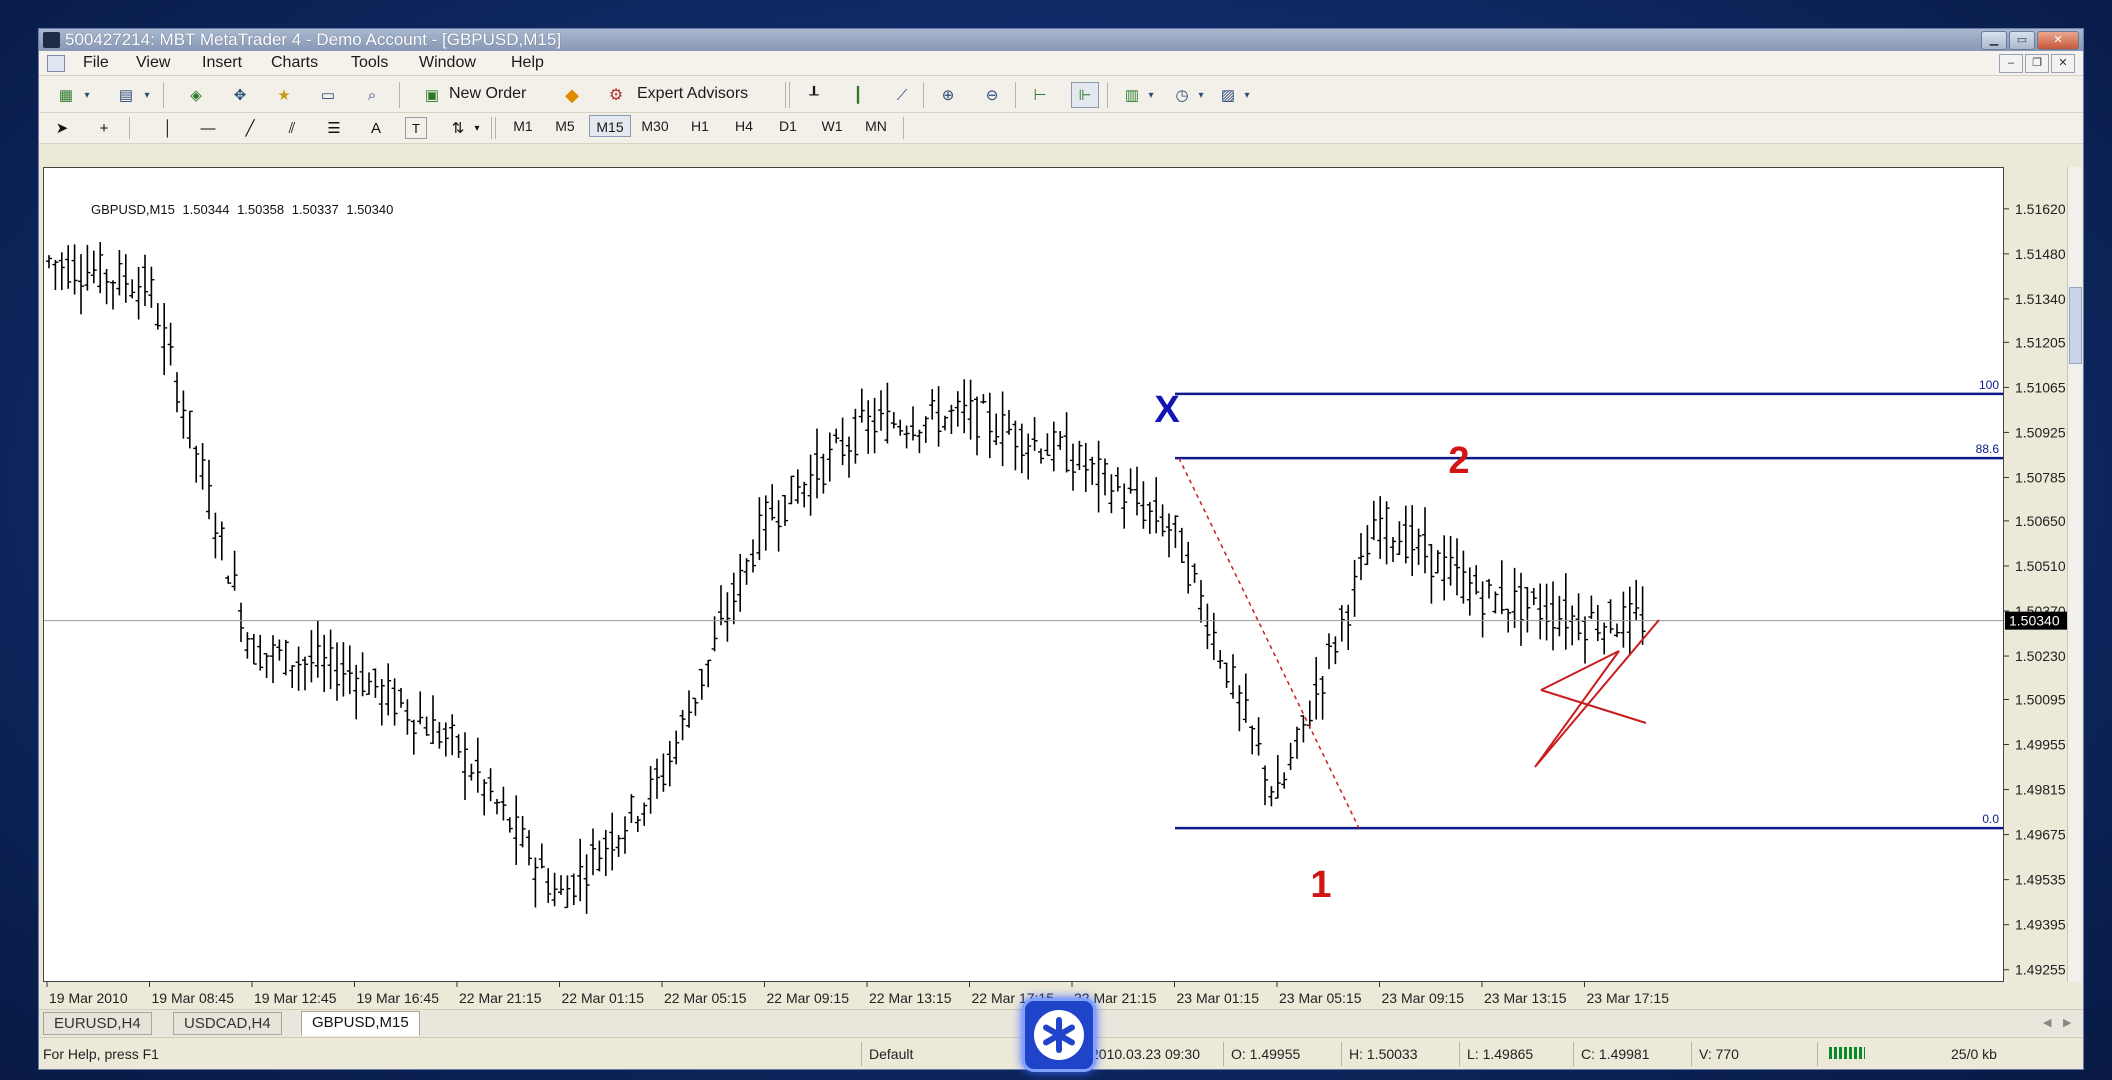  I want to click on fibonacci-icon: ☰, so click(334, 128).